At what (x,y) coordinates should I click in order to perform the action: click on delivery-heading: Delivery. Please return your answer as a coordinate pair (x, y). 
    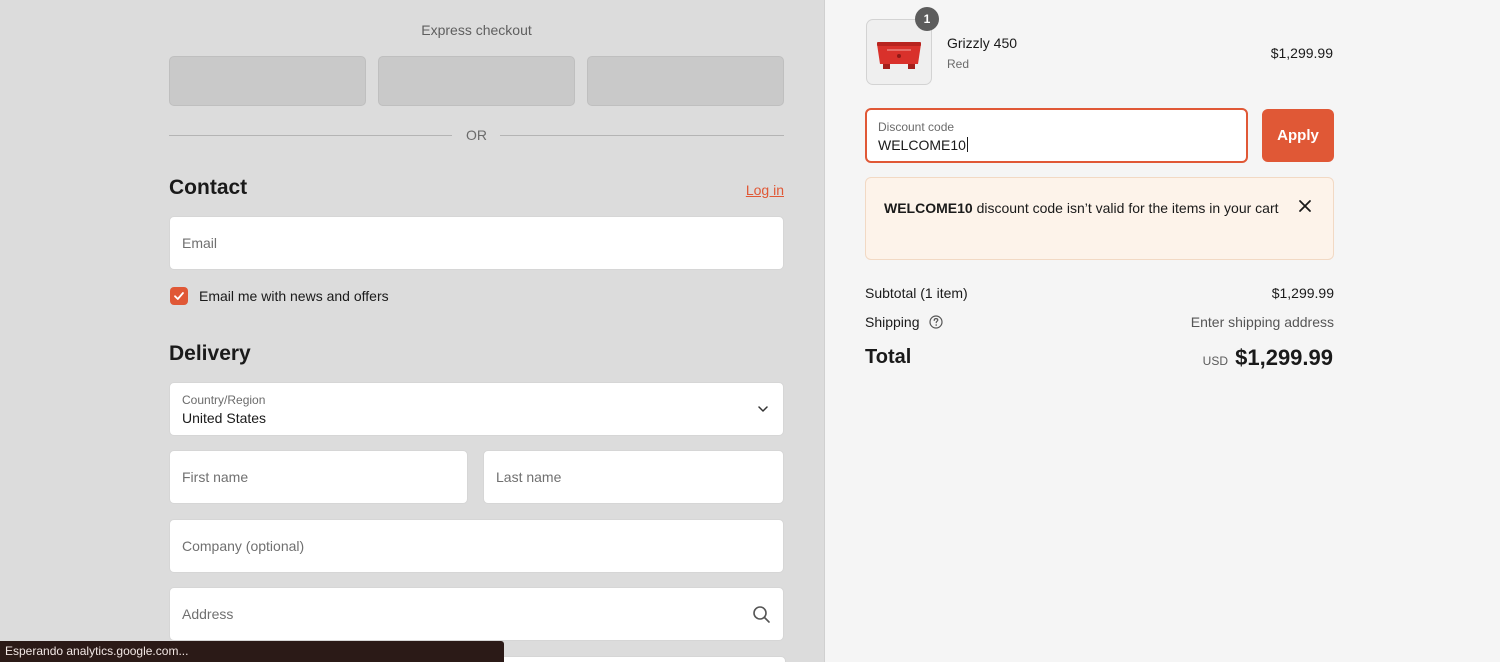
    Looking at the image, I should click on (210, 353).